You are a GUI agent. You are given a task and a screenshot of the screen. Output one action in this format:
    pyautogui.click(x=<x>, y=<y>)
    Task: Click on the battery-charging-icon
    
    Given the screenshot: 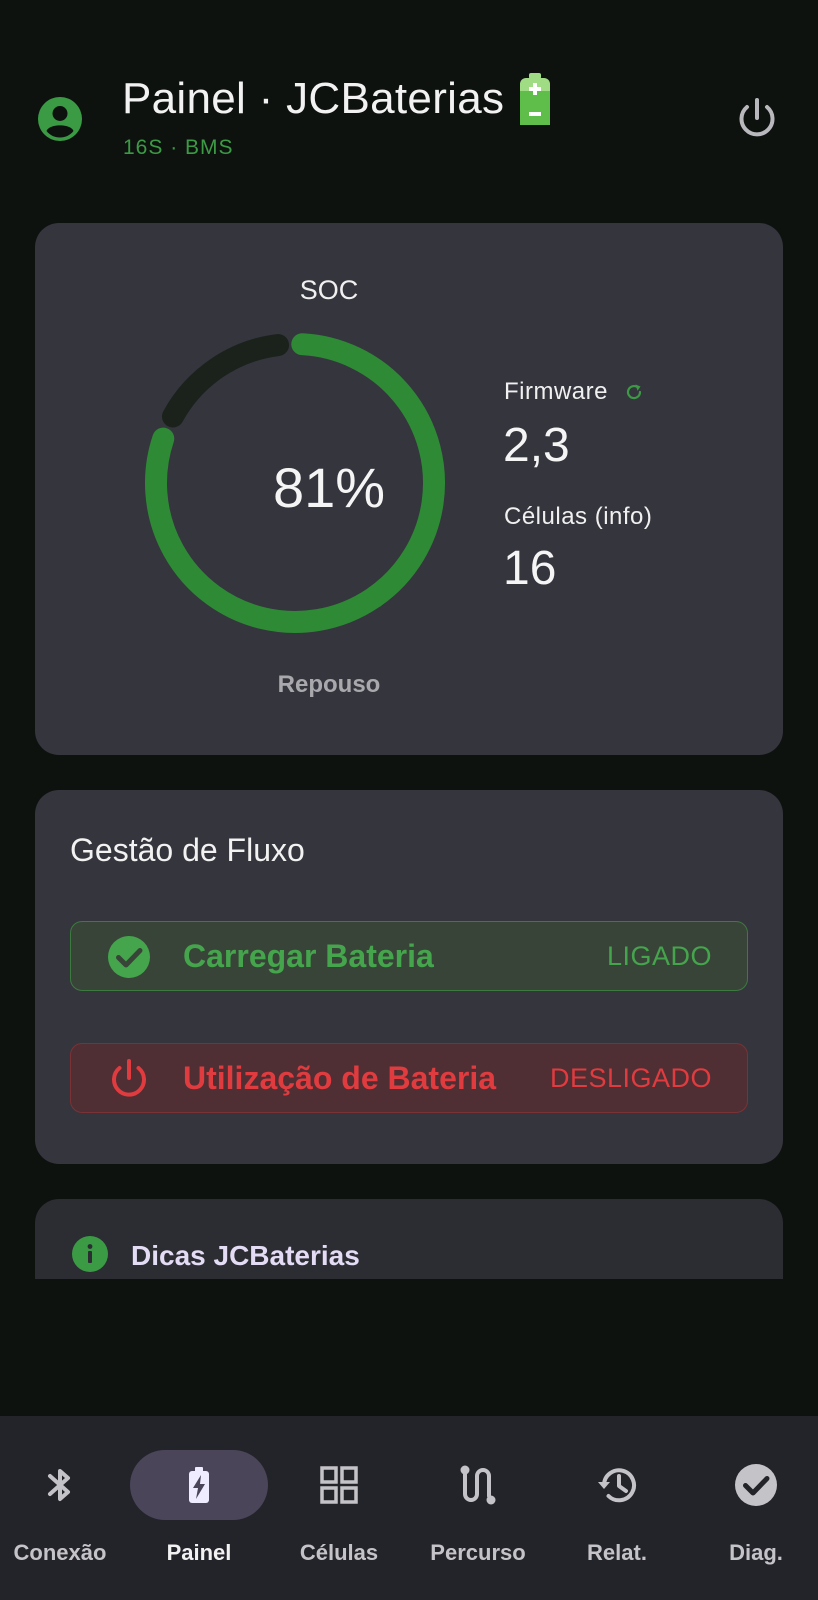 What is the action you would take?
    pyautogui.click(x=199, y=1485)
    